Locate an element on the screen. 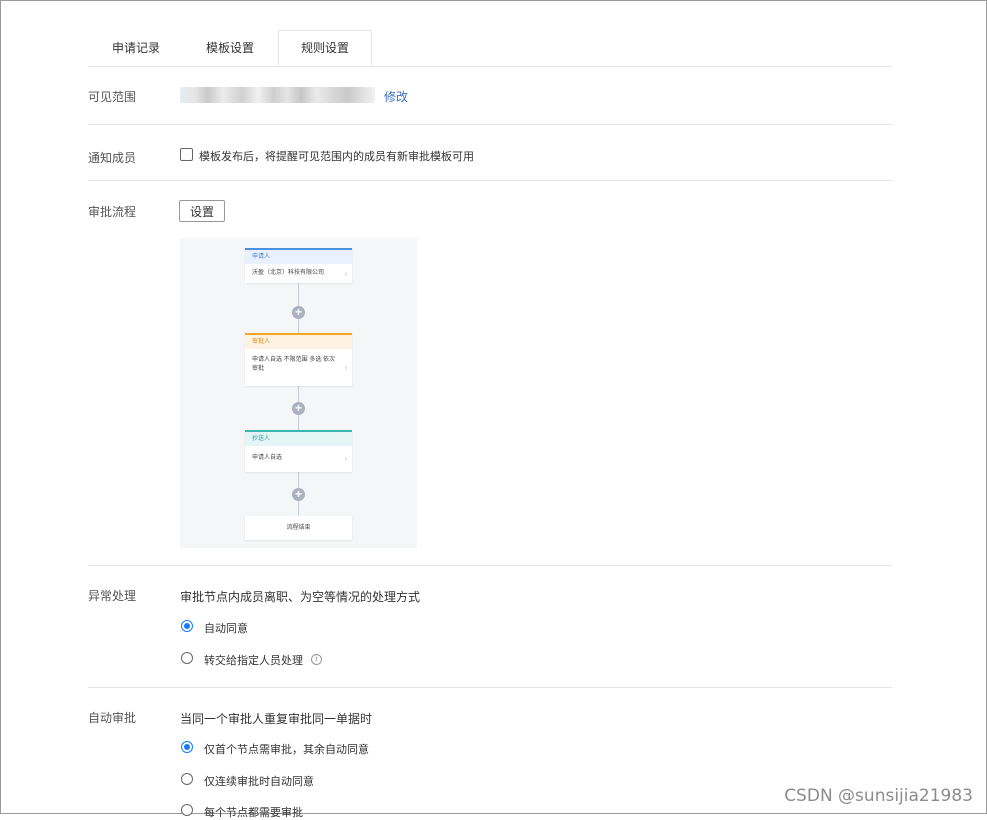 The width and height of the screenshot is (987, 820). visible-scope-value-blurred is located at coordinates (277, 95).